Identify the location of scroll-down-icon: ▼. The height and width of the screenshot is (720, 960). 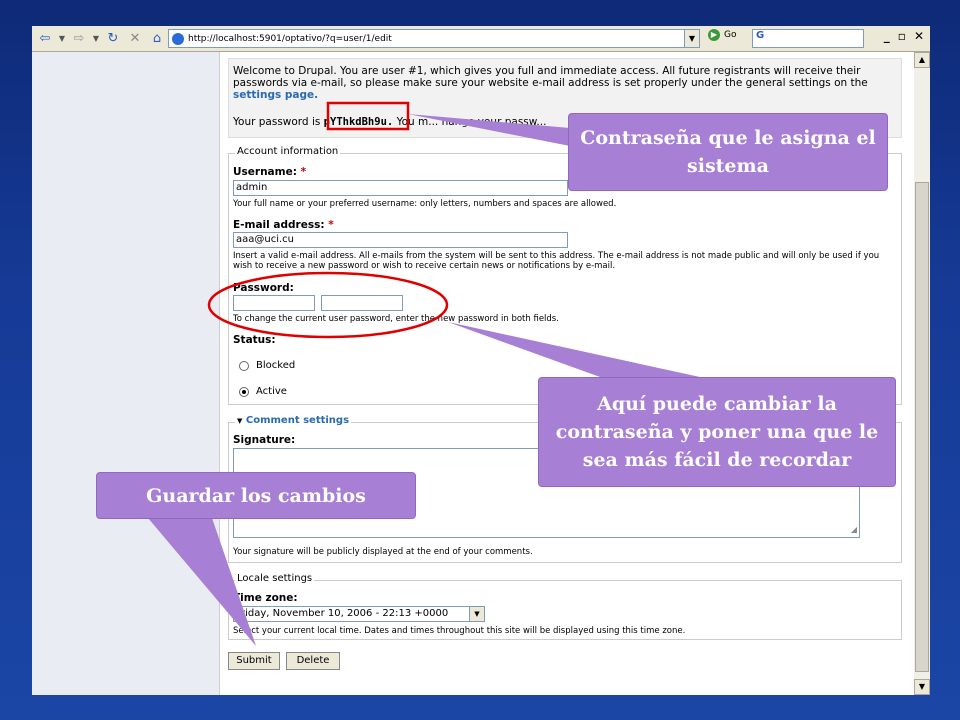
(922, 687).